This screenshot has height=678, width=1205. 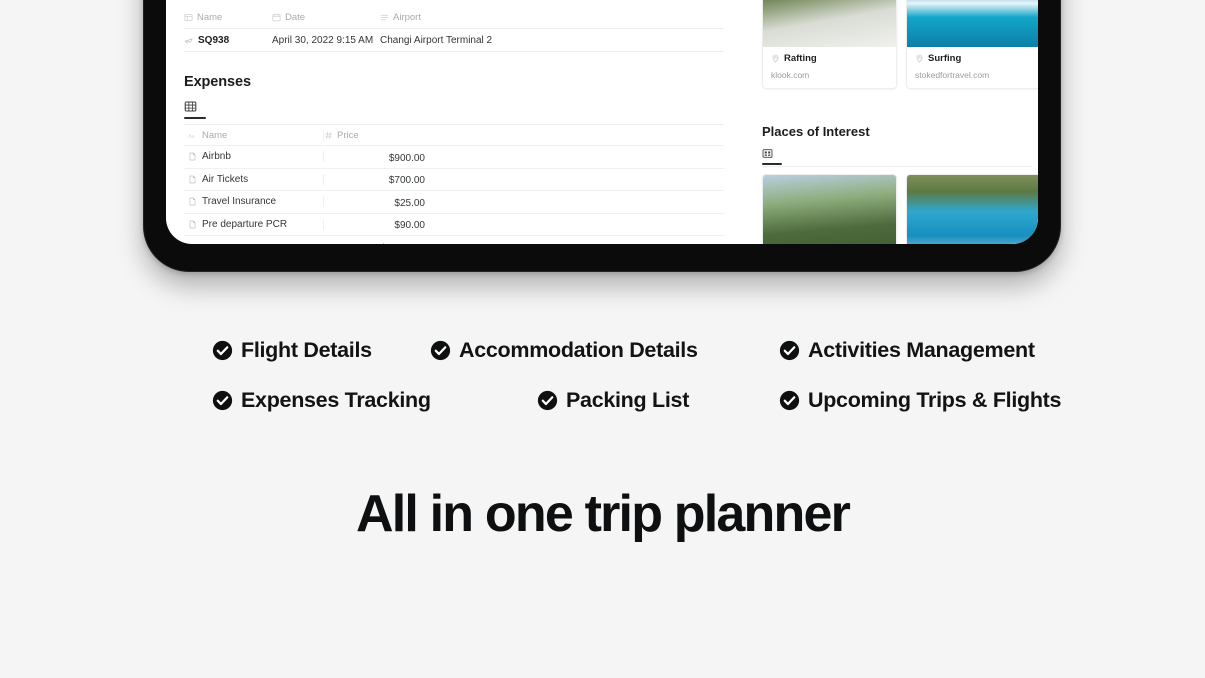 What do you see at coordinates (564, 350) in the screenshot?
I see `feature-accommodation-details: Accommodation Details` at bounding box center [564, 350].